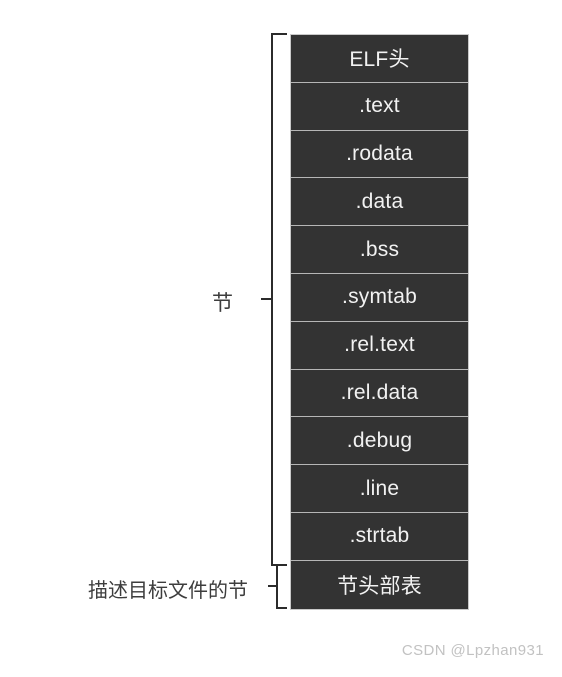  What do you see at coordinates (222, 303) in the screenshot?
I see `sections-bracket-label: 节` at bounding box center [222, 303].